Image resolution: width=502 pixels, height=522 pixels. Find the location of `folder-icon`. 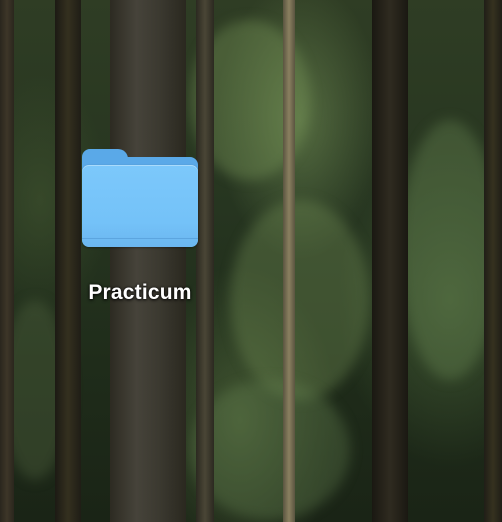

folder-icon is located at coordinates (140, 198).